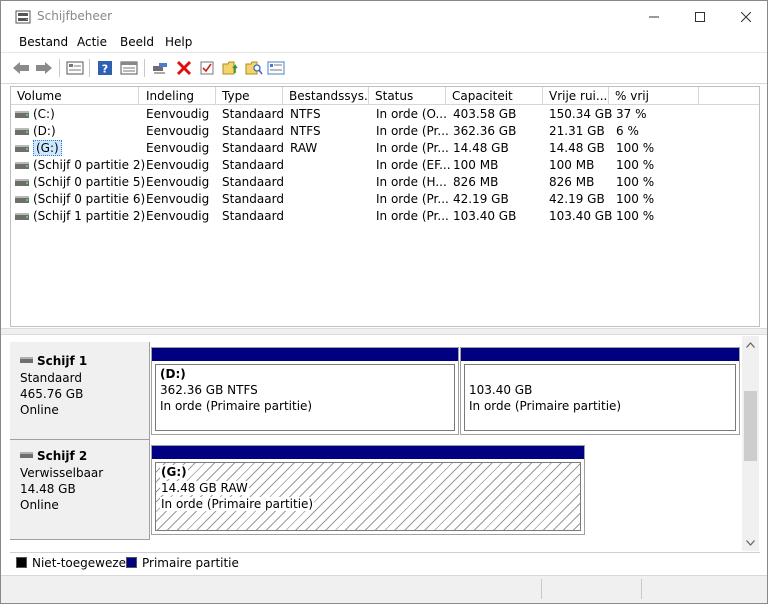 This screenshot has width=768, height=604. What do you see at coordinates (89, 182) in the screenshot?
I see `cell-volume: (Schijf 0 partitie 5)` at bounding box center [89, 182].